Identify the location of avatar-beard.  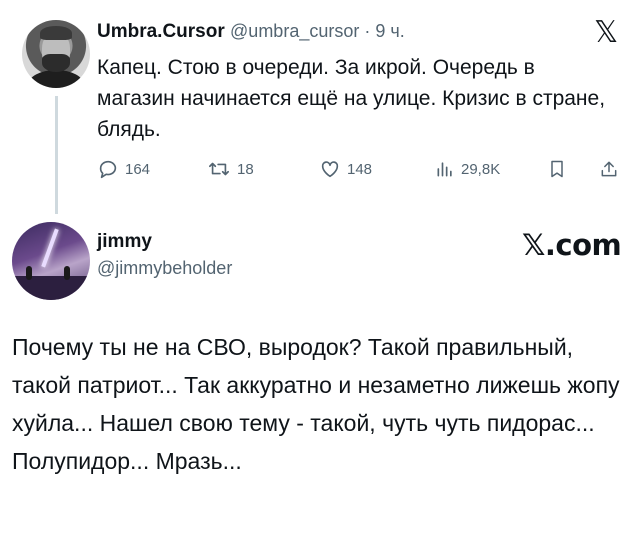
(56, 63).